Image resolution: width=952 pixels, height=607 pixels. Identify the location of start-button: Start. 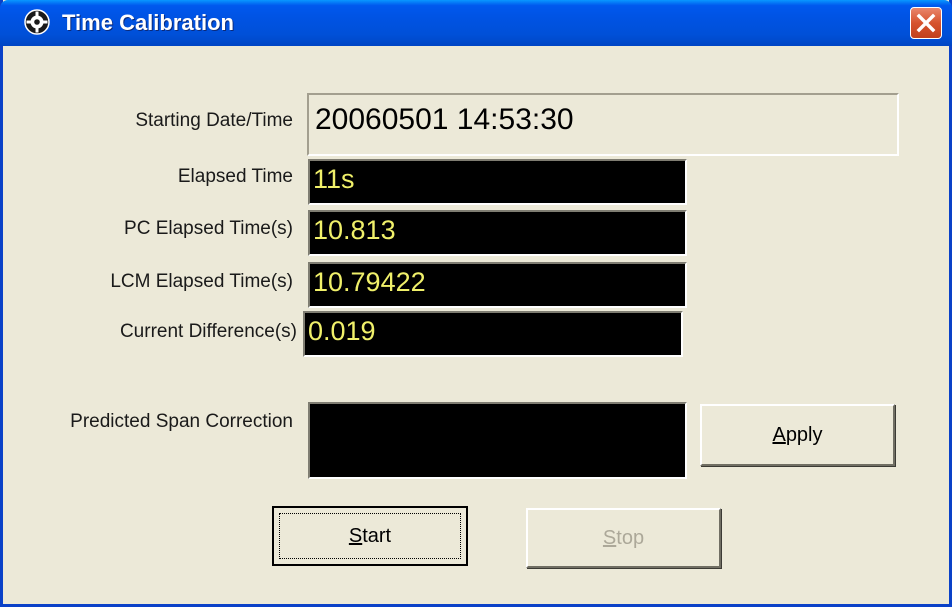
(370, 536).